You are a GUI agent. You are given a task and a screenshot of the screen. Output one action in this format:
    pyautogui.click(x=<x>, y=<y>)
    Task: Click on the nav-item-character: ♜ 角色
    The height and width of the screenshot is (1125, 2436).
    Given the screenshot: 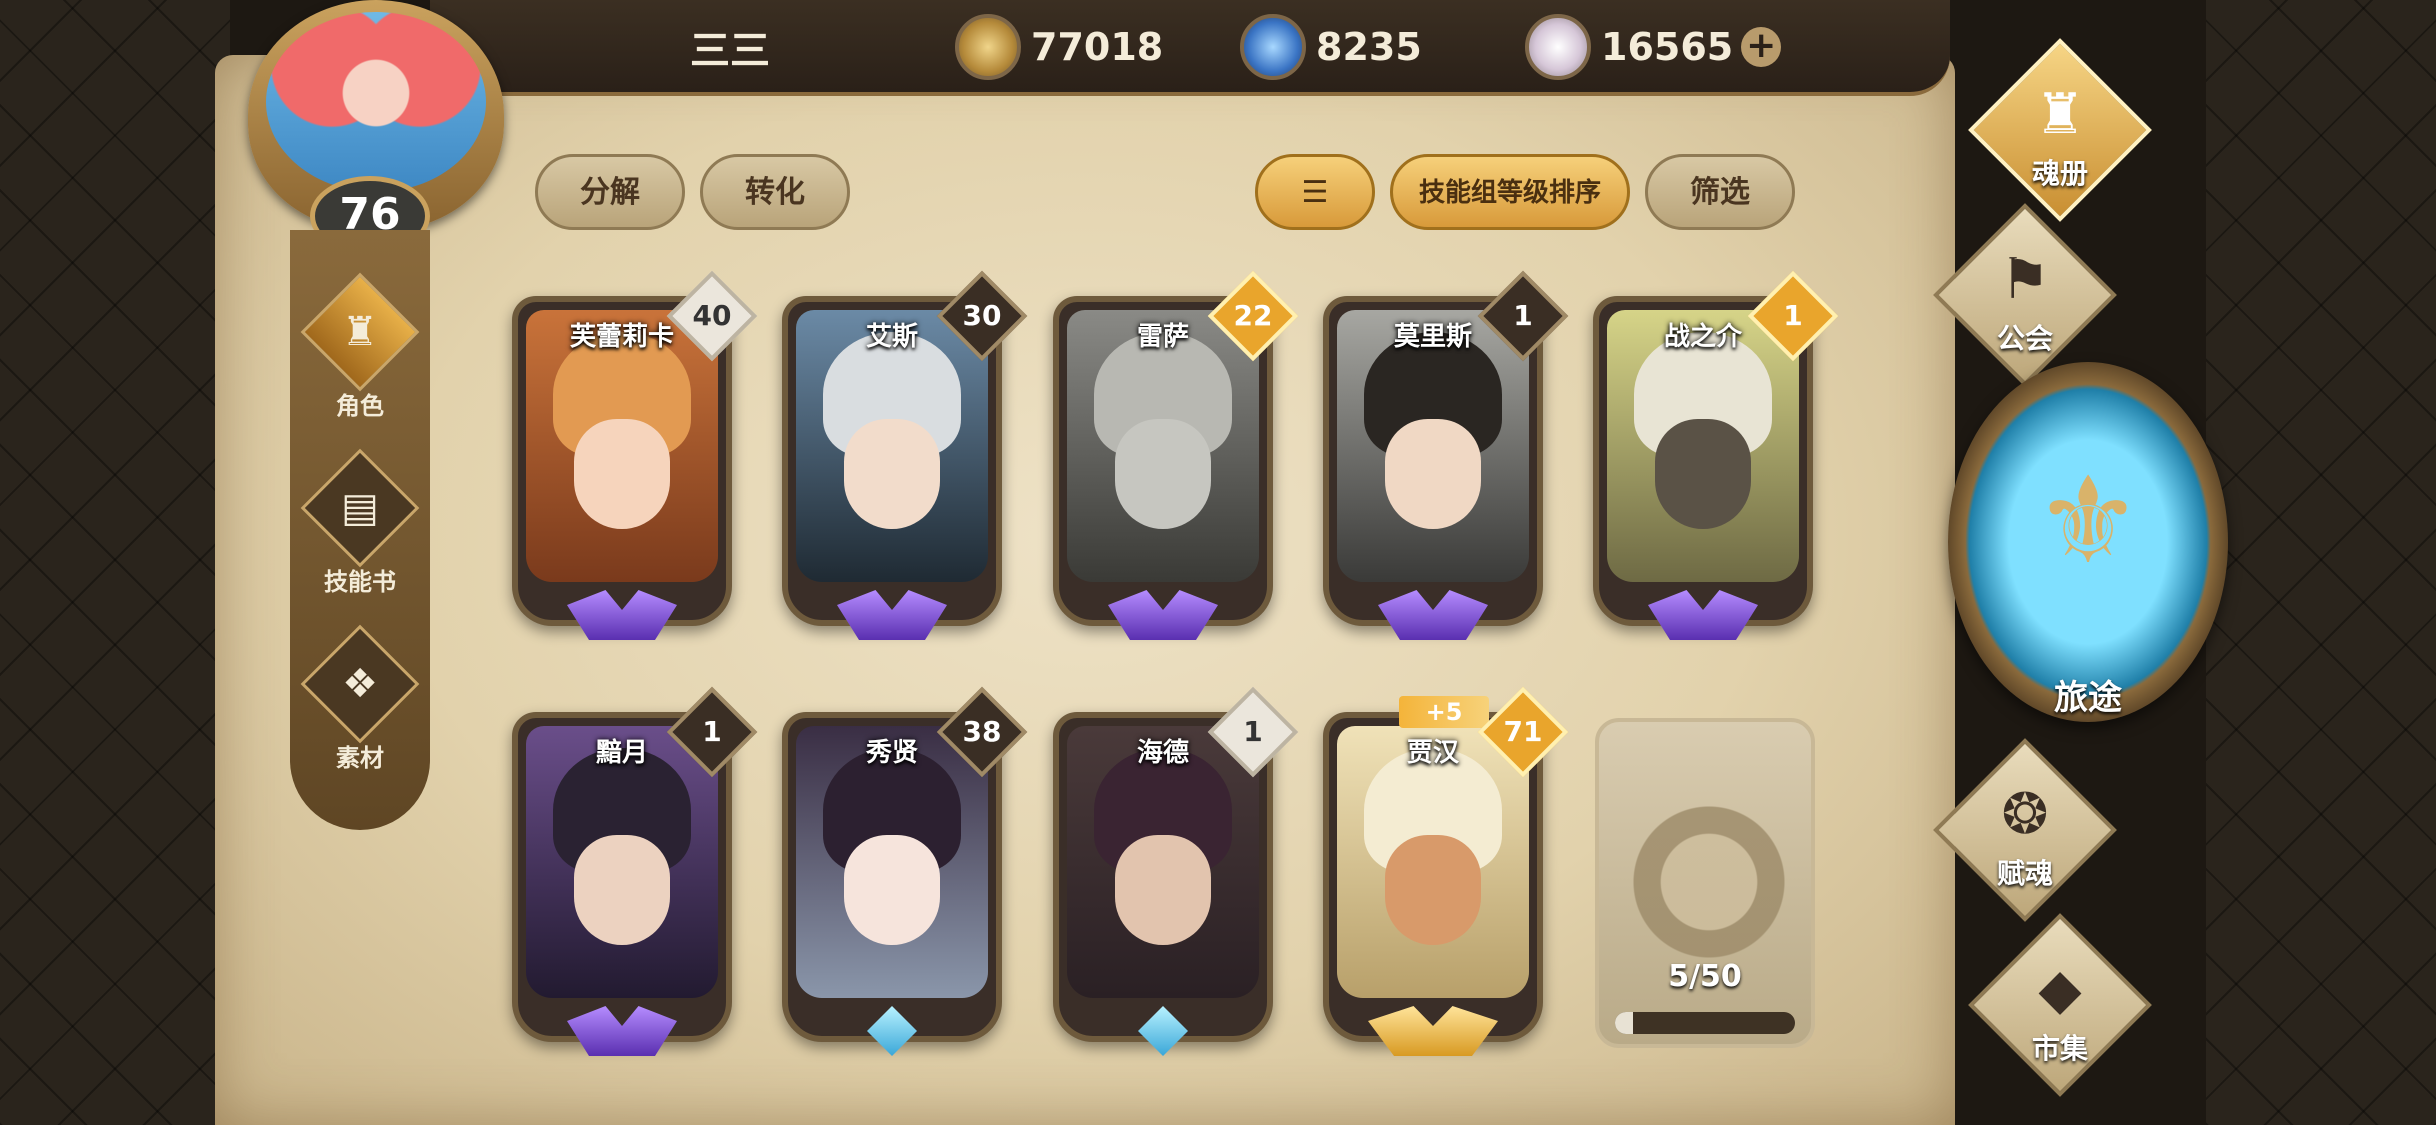 What is the action you would take?
    pyautogui.click(x=360, y=356)
    